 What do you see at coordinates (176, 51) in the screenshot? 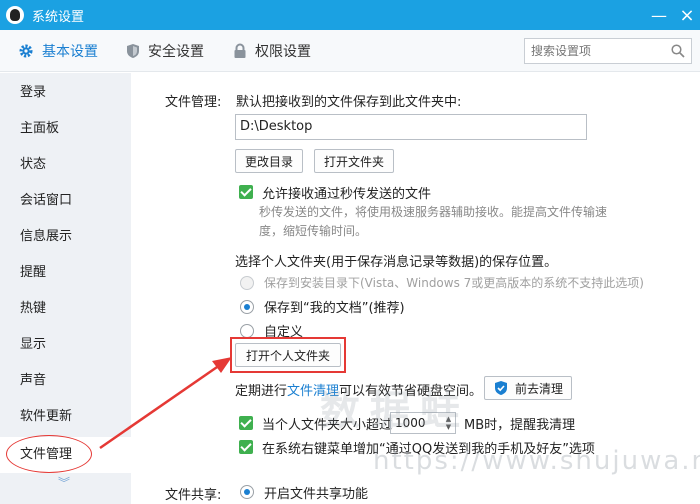
I see `tab-label: 安全设置` at bounding box center [176, 51].